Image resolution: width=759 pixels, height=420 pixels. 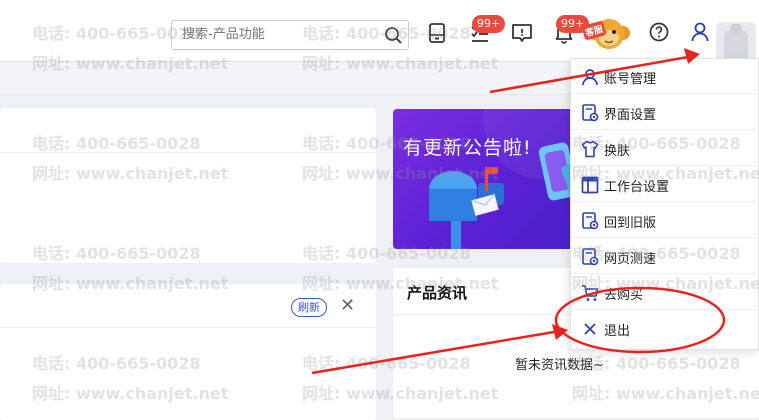 I want to click on menu-item-label: 网页测速, so click(x=630, y=259).